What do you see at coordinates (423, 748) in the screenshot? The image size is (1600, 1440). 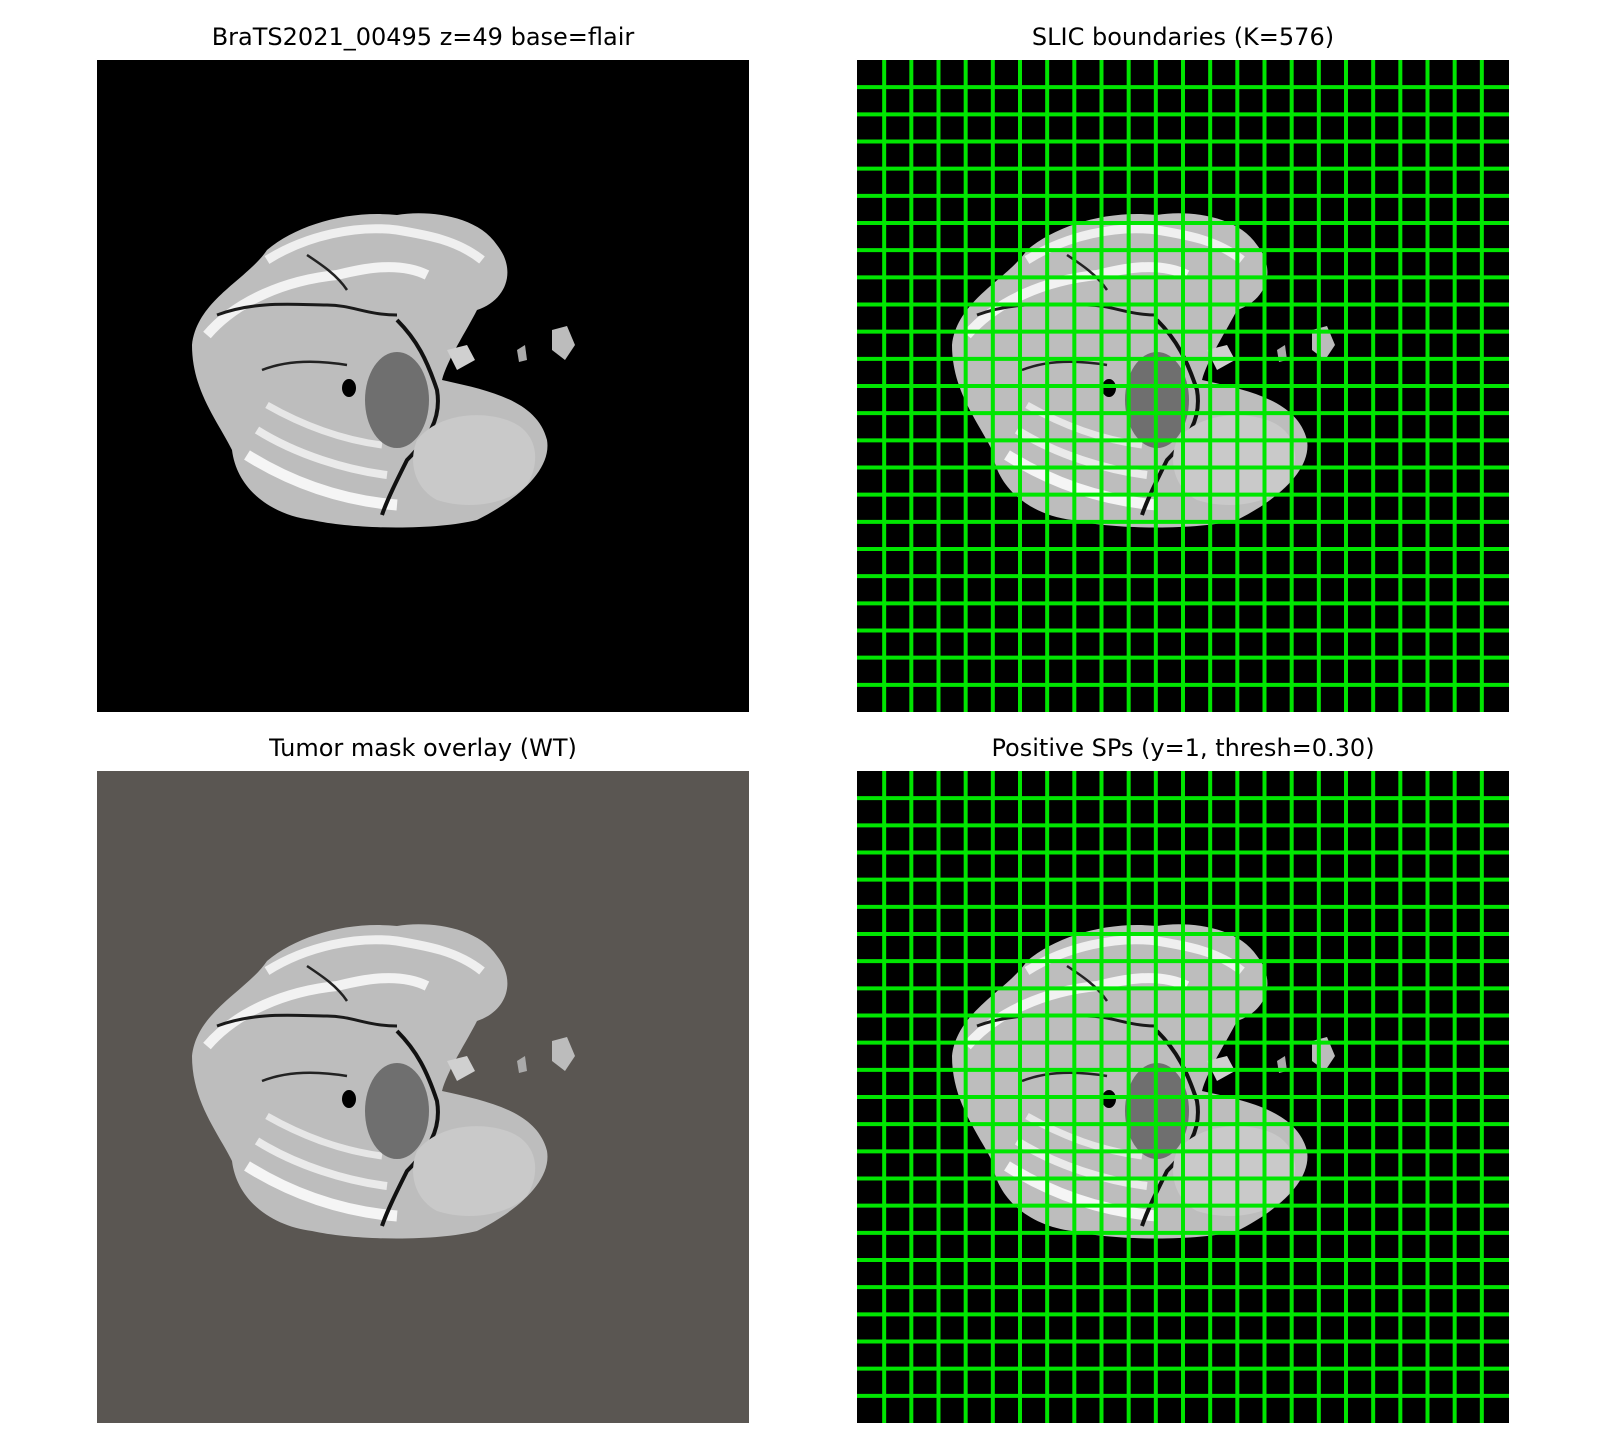 I see `panel-title-mask-overlay: Tumor mask overlay (WT)` at bounding box center [423, 748].